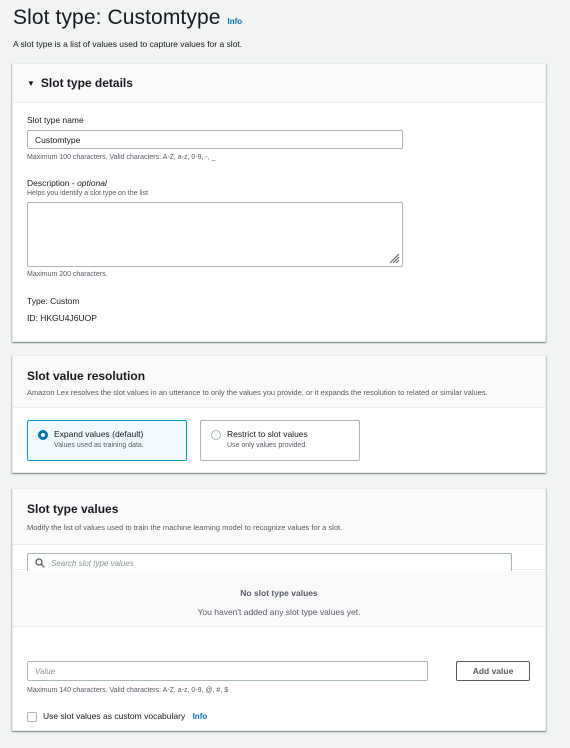 The height and width of the screenshot is (748, 570). Describe the element at coordinates (267, 445) in the screenshot. I see `restrict-values-sub: Use only values provided.` at that location.